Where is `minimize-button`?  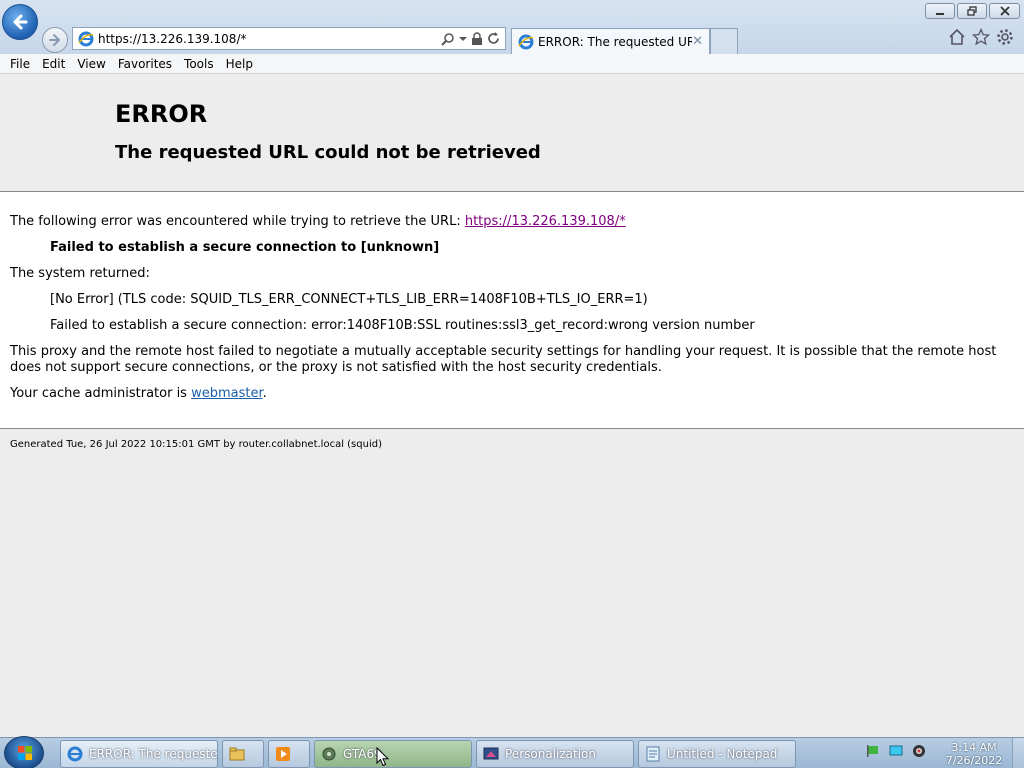 minimize-button is located at coordinates (940, 11).